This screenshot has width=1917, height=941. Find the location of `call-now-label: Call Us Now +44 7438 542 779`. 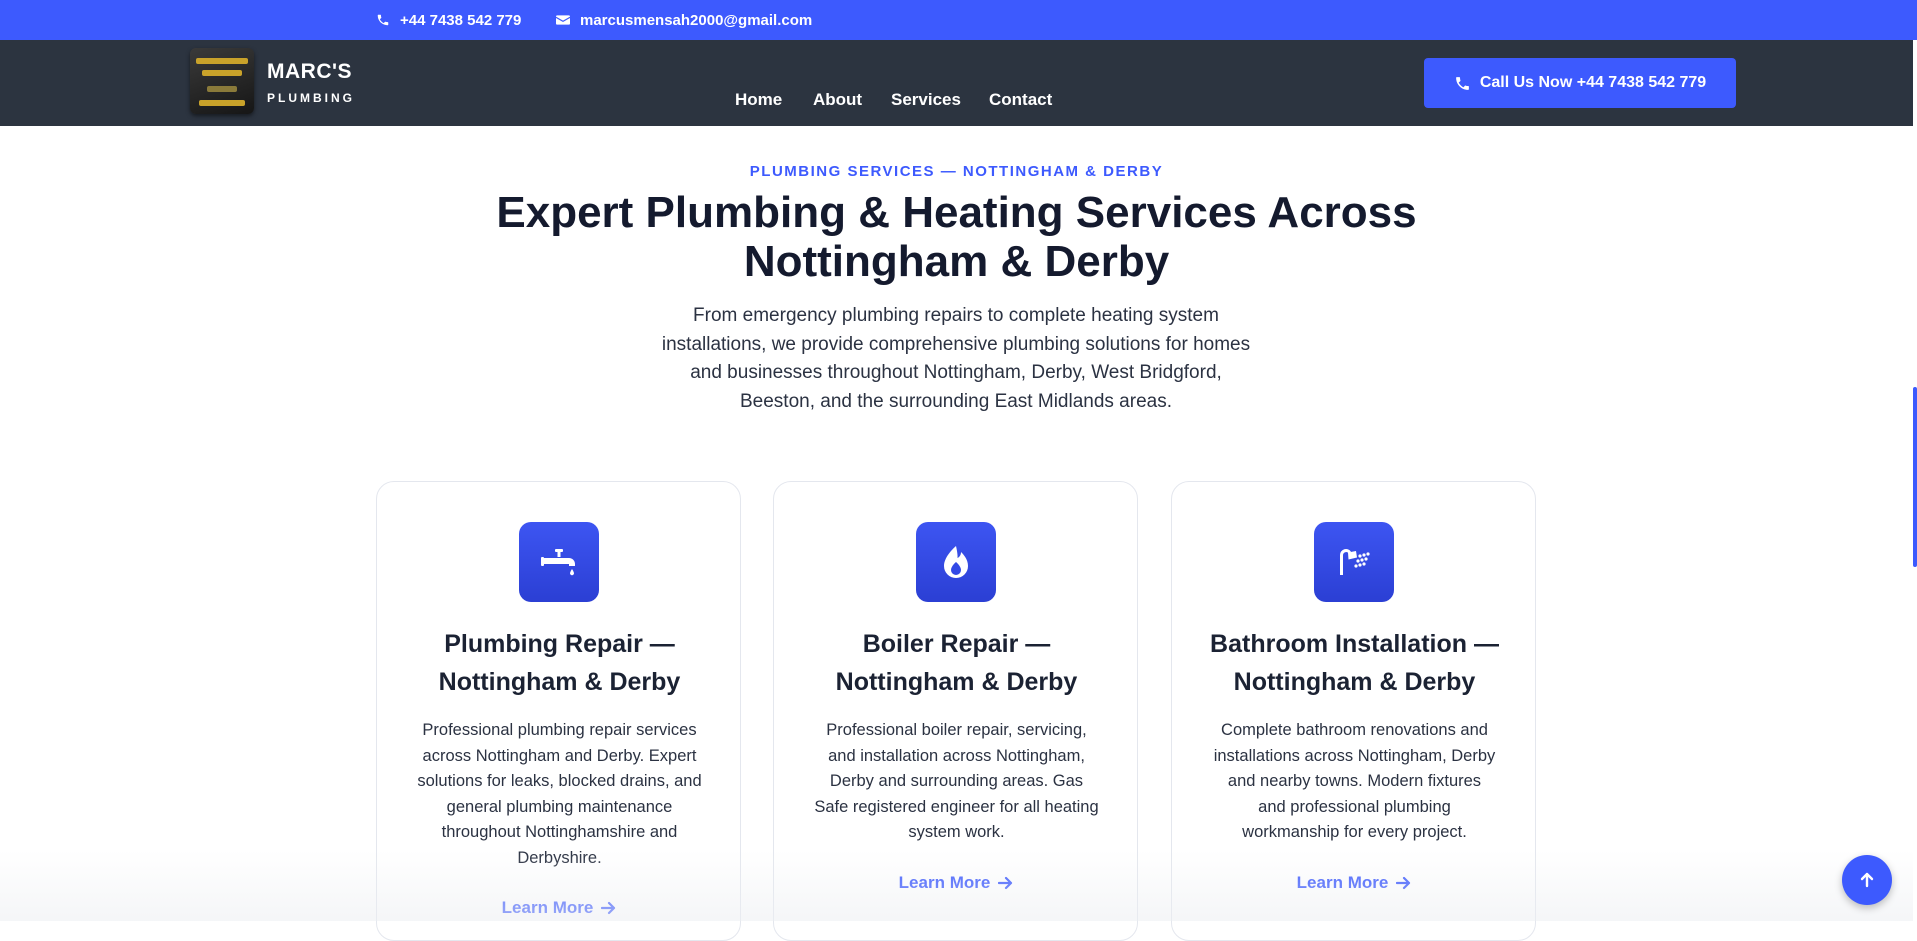

call-now-label: Call Us Now +44 7438 542 779 is located at coordinates (1593, 82).